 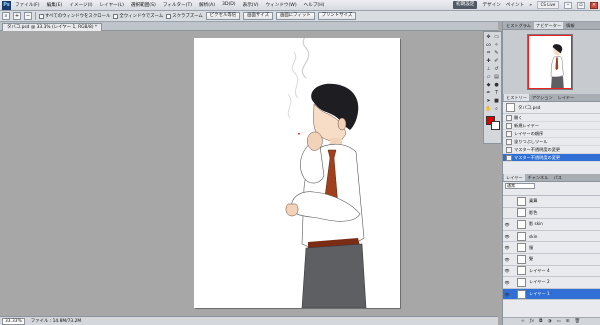 I want to click on magic-wand-tool-icon: ✧, so click(x=496, y=45).